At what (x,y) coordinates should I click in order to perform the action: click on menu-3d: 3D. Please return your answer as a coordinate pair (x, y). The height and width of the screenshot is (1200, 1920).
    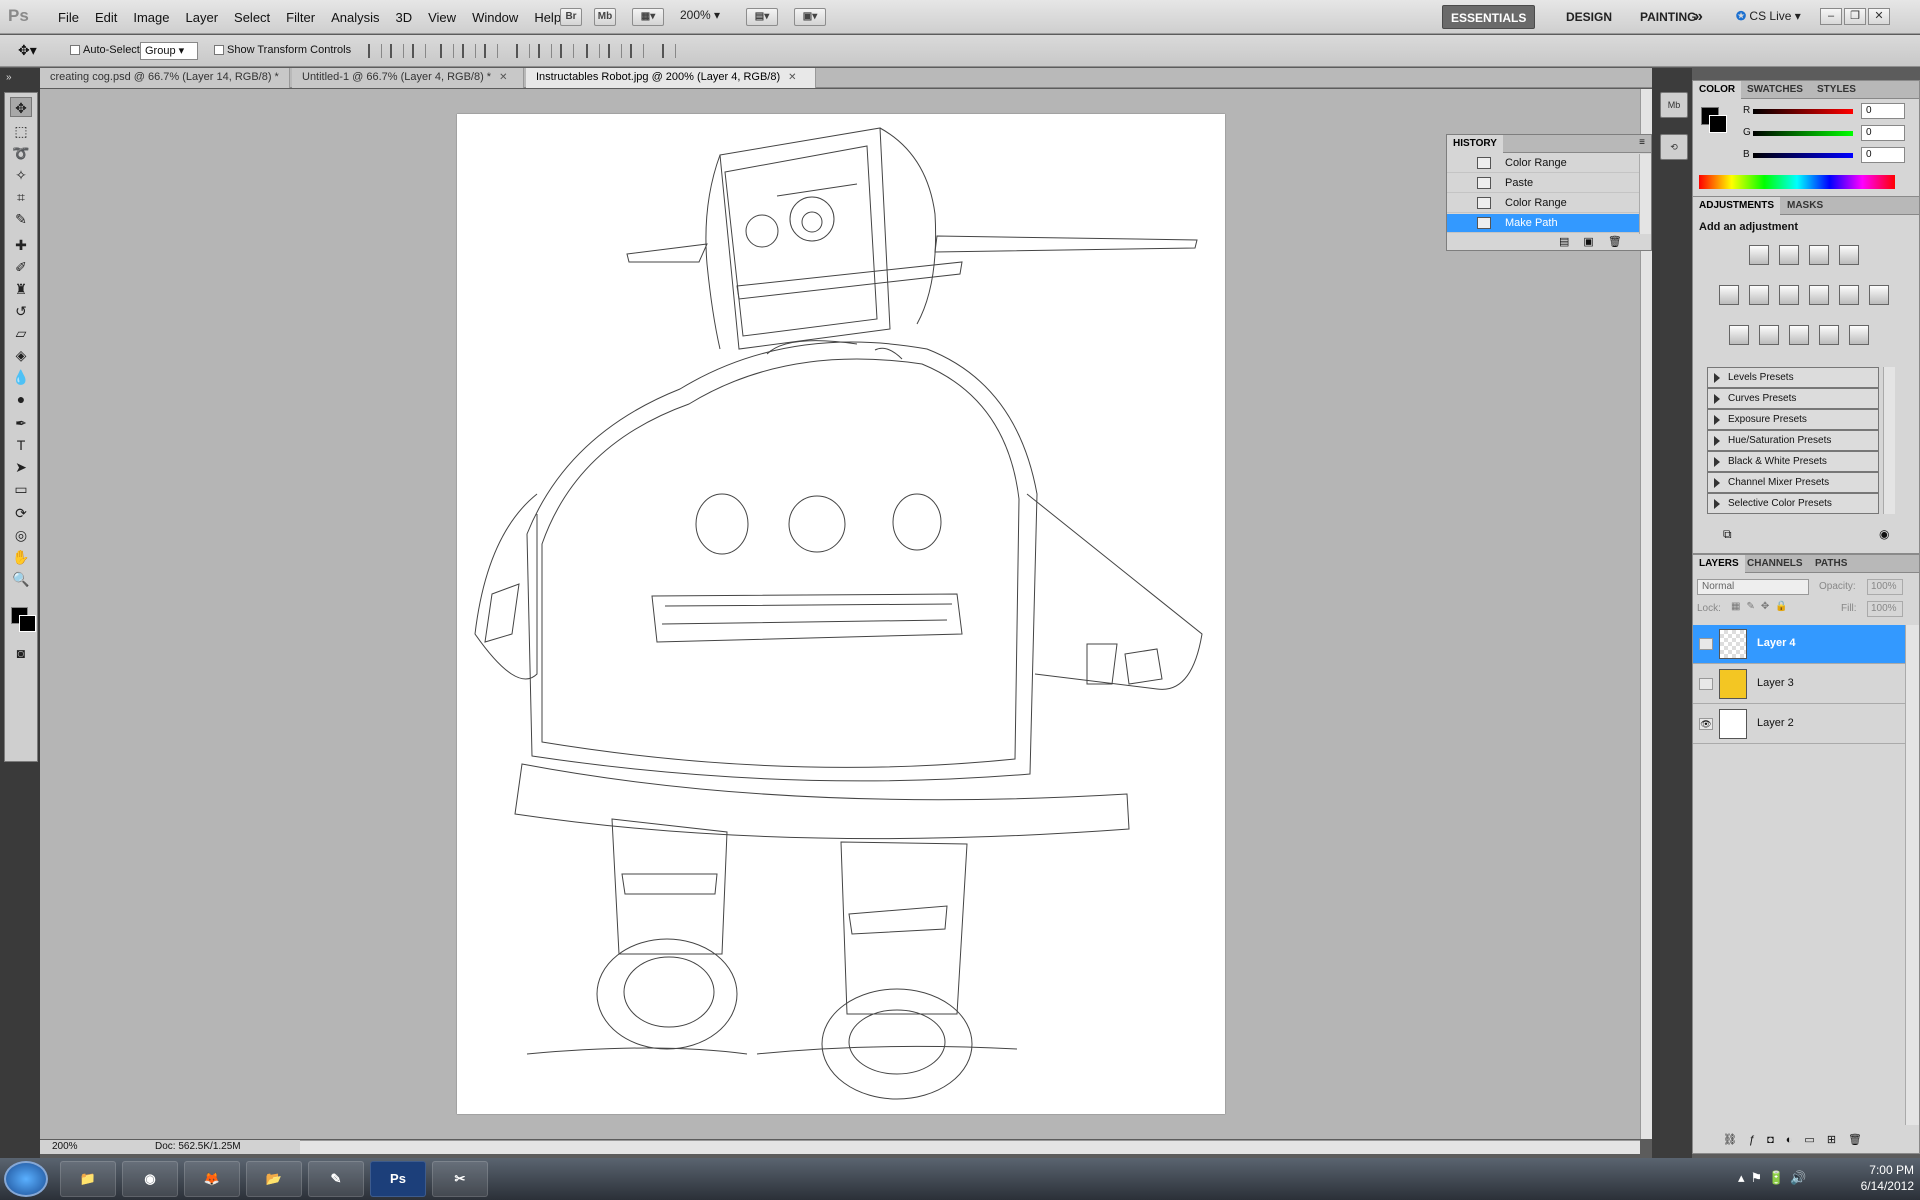
    Looking at the image, I should click on (403, 17).